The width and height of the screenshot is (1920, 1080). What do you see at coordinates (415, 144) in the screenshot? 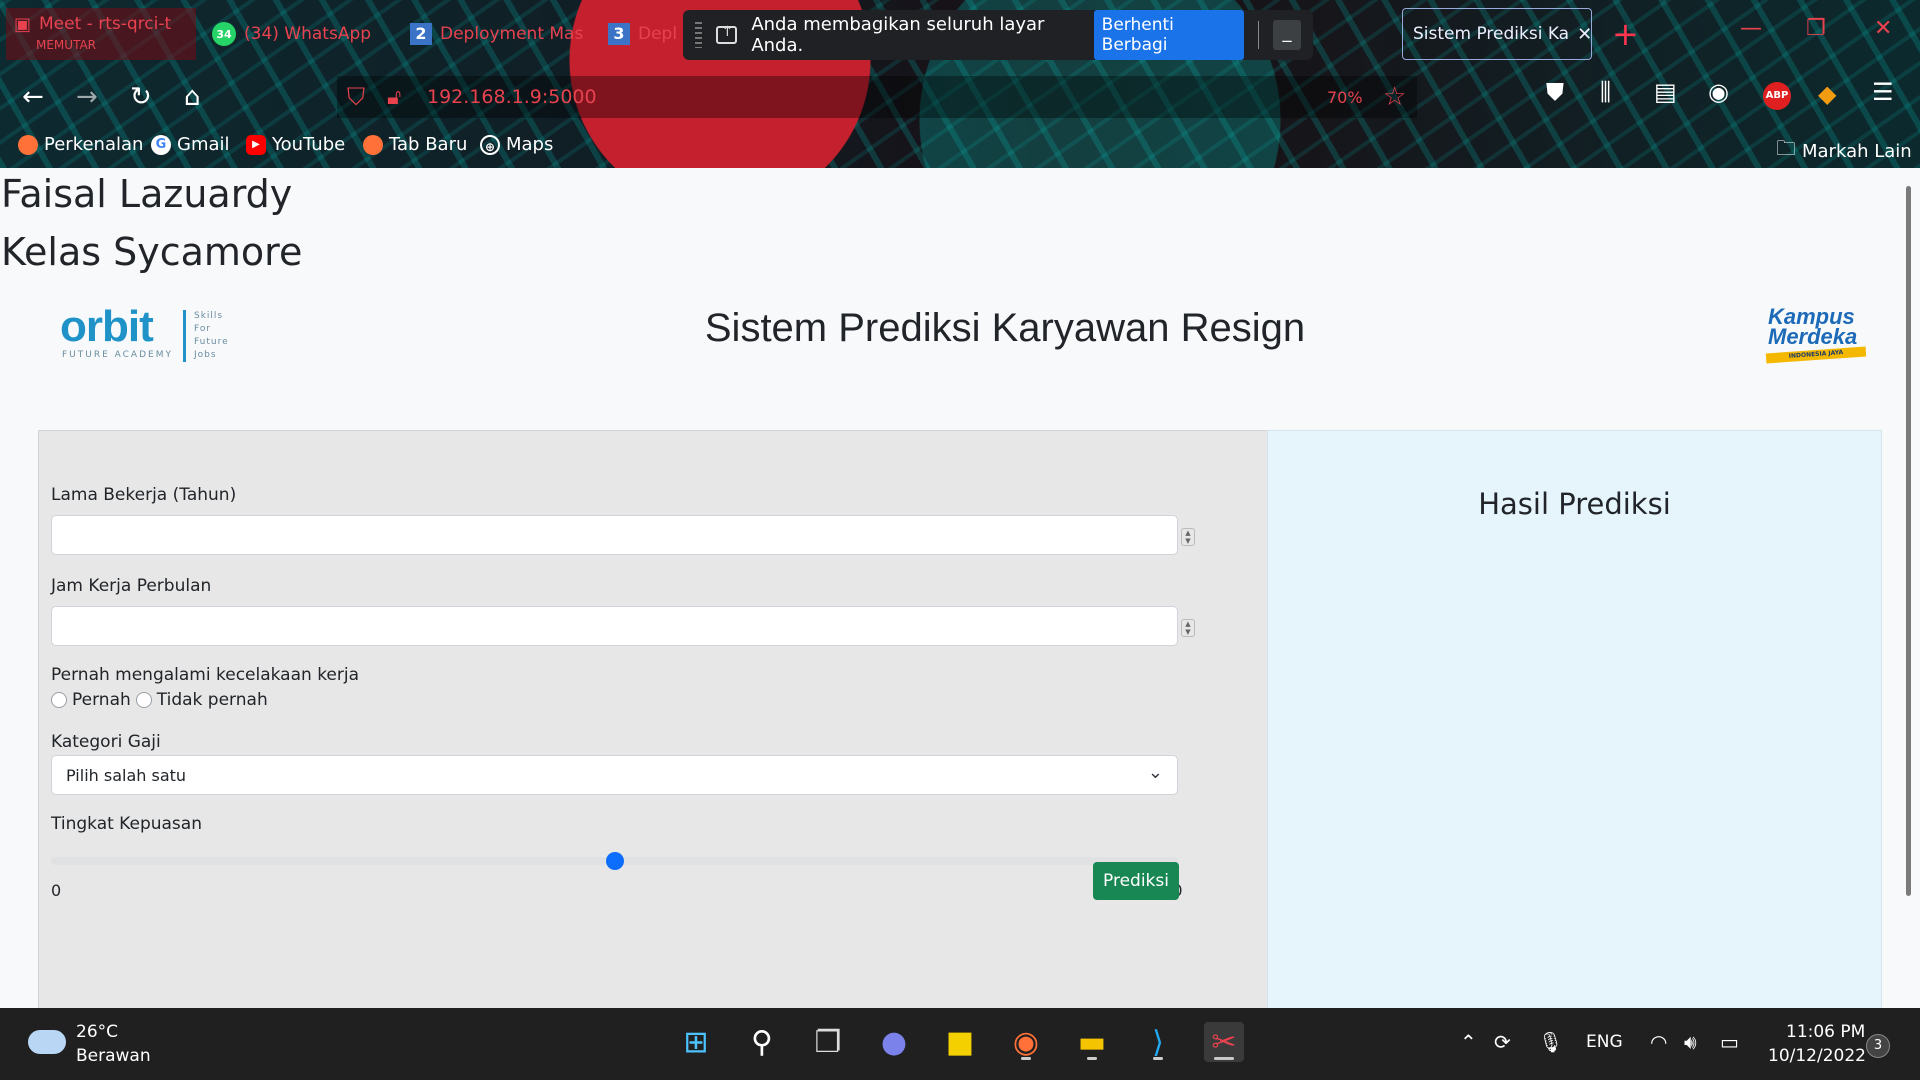
I see `bookmark-tab-baru: Tab Baru` at bounding box center [415, 144].